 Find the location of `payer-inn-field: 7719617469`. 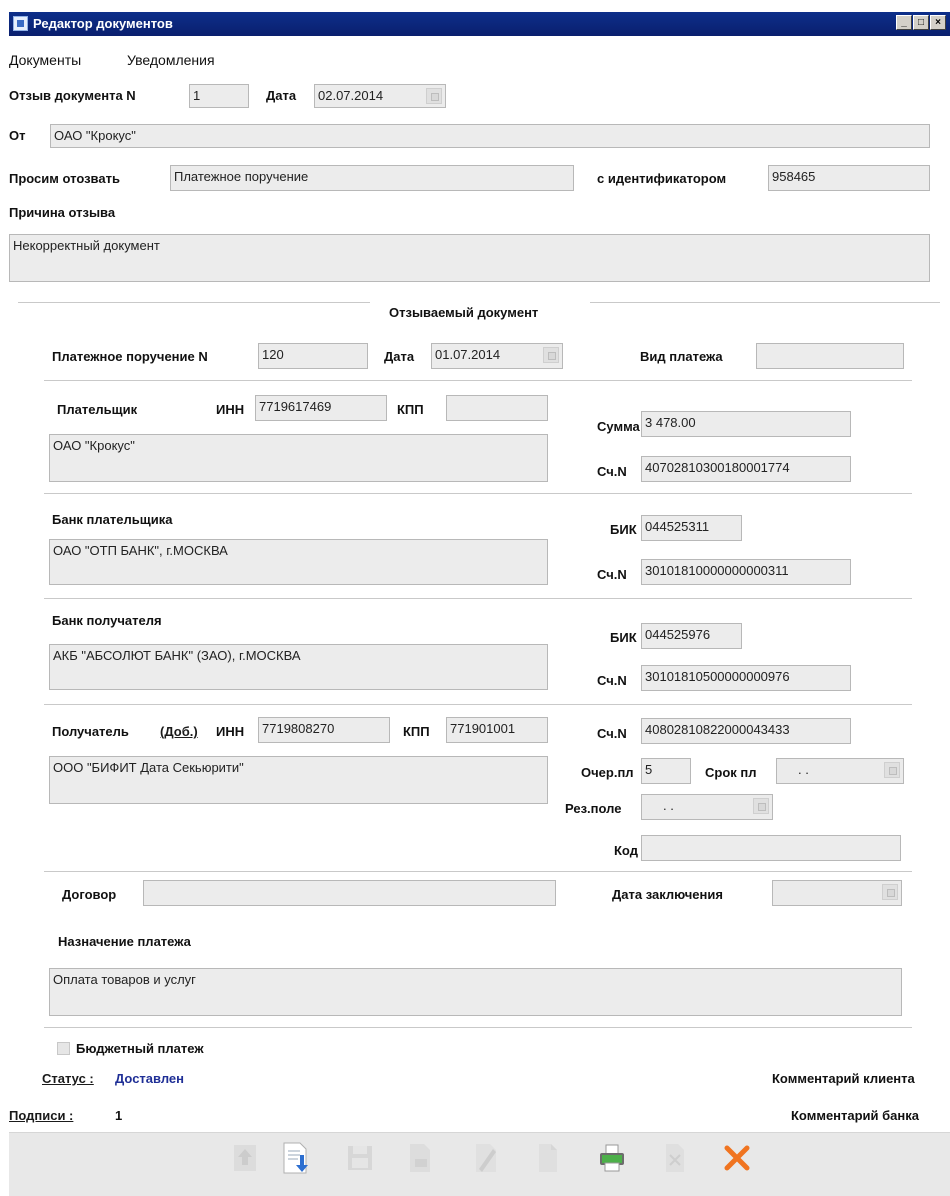

payer-inn-field: 7719617469 is located at coordinates (321, 408).